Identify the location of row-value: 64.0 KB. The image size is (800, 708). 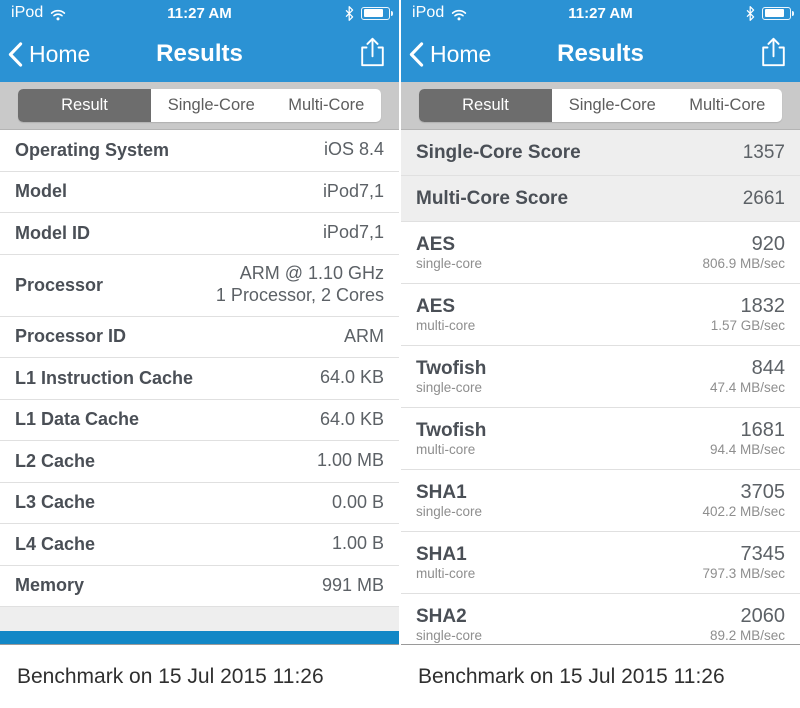
(351, 377).